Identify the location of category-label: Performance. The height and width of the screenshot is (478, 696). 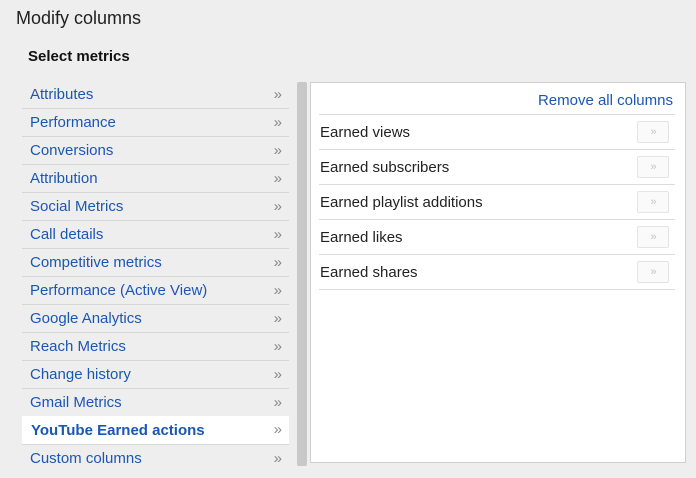
(73, 122).